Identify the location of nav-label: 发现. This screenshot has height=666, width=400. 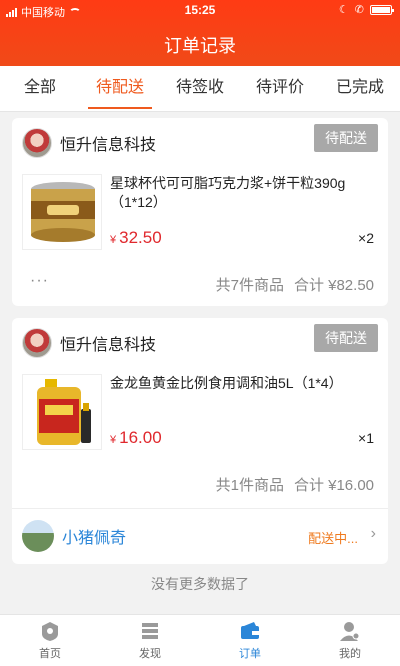
(150, 654).